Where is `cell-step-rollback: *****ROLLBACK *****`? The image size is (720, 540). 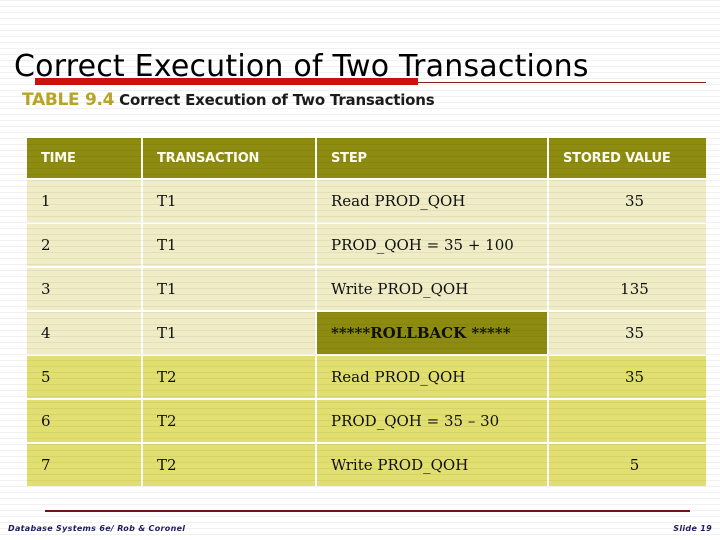
cell-step-rollback: *****ROLLBACK ***** is located at coordinates (432, 333).